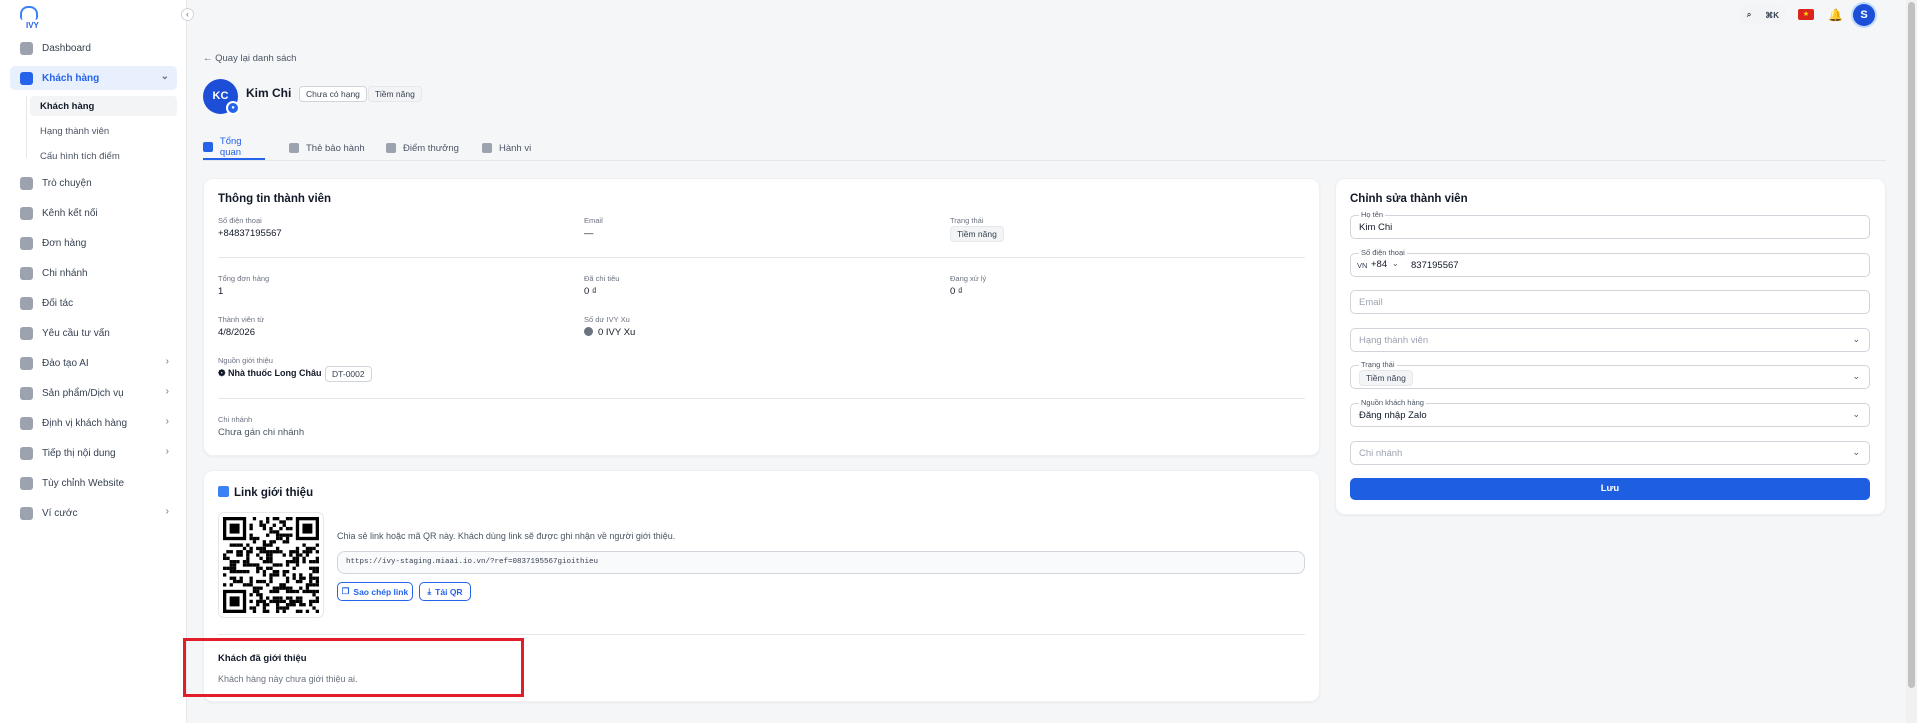  What do you see at coordinates (1610, 489) in the screenshot?
I see `save-button: Lưu` at bounding box center [1610, 489].